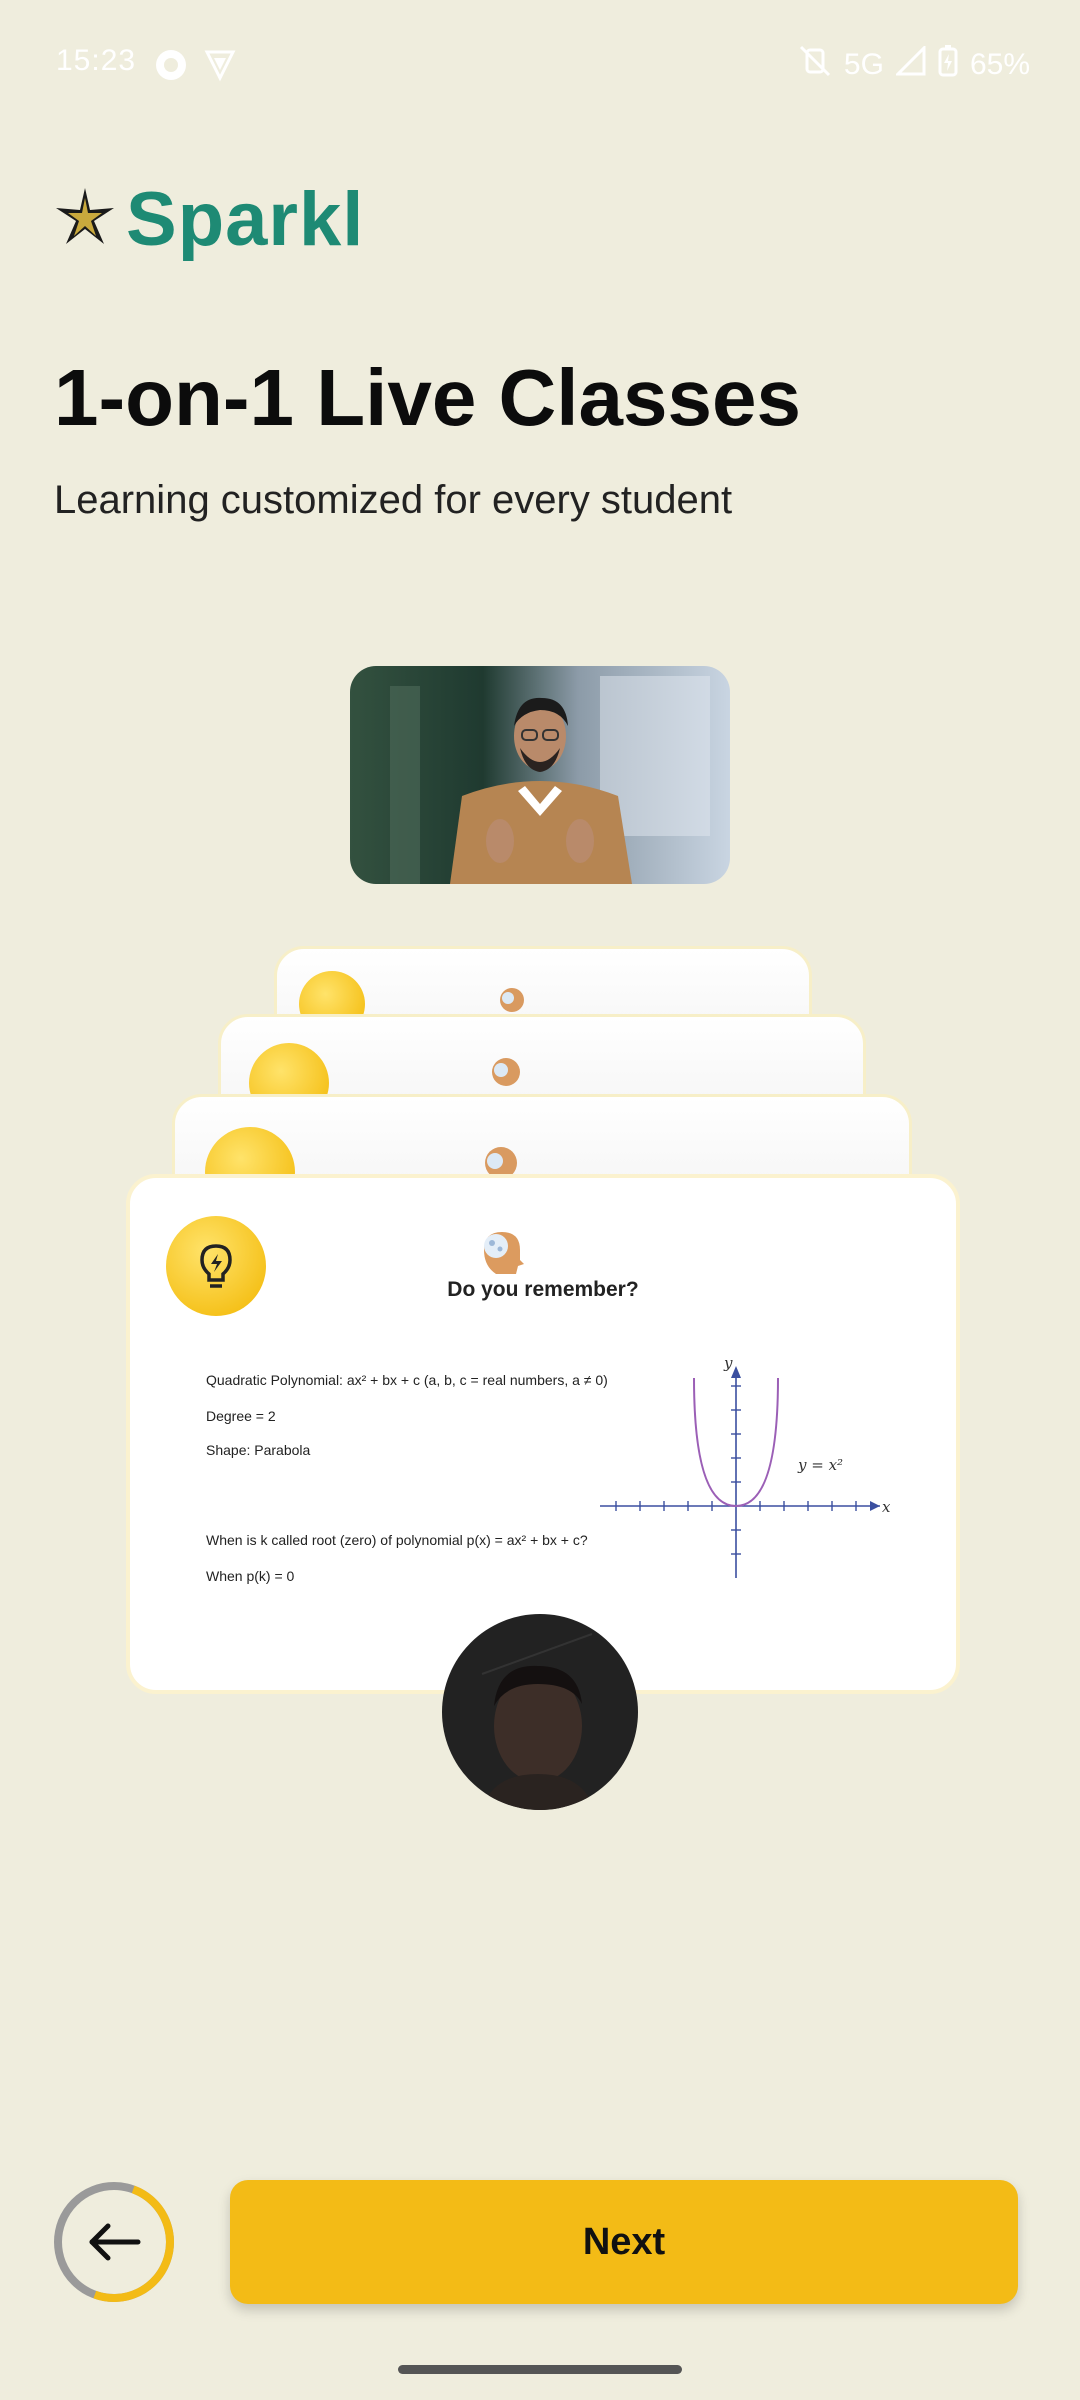 This screenshot has height=2400, width=1080. What do you see at coordinates (624, 2242) in the screenshot?
I see `next-button: Next` at bounding box center [624, 2242].